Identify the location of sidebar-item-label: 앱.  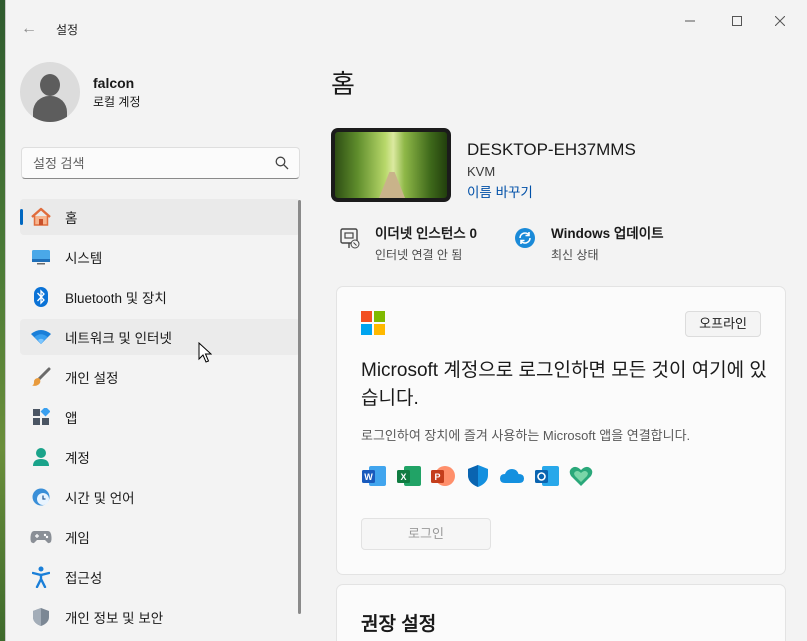
(71, 418).